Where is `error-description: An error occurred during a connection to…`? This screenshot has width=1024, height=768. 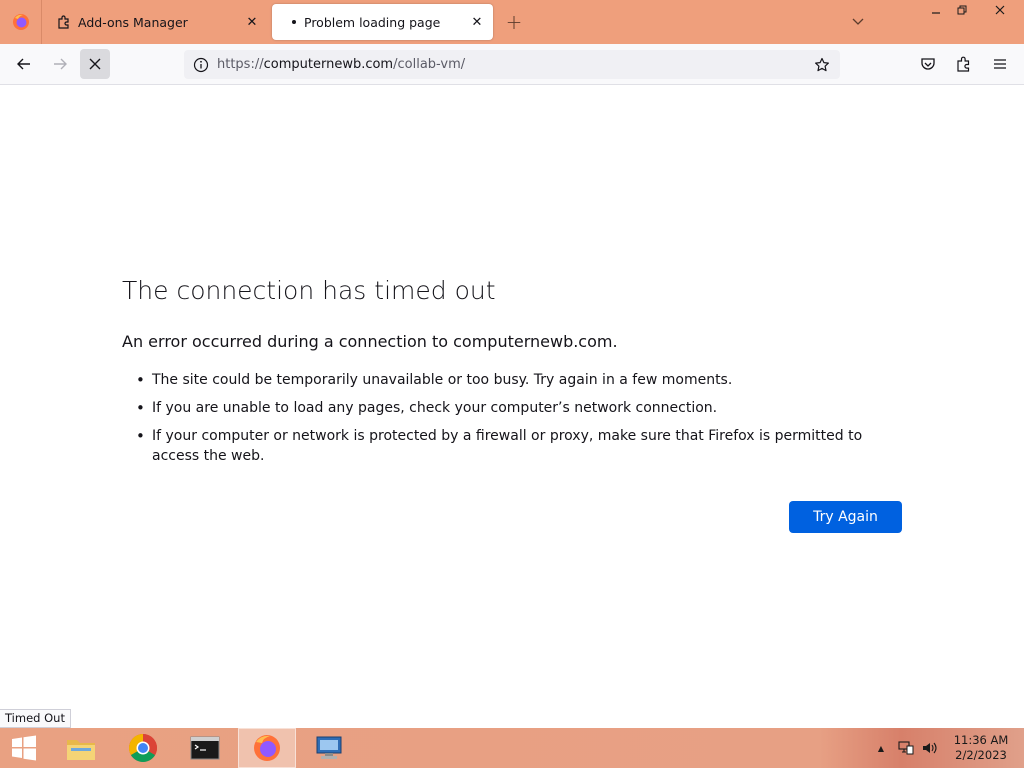 error-description: An error occurred during a connection to… is located at coordinates (370, 341).